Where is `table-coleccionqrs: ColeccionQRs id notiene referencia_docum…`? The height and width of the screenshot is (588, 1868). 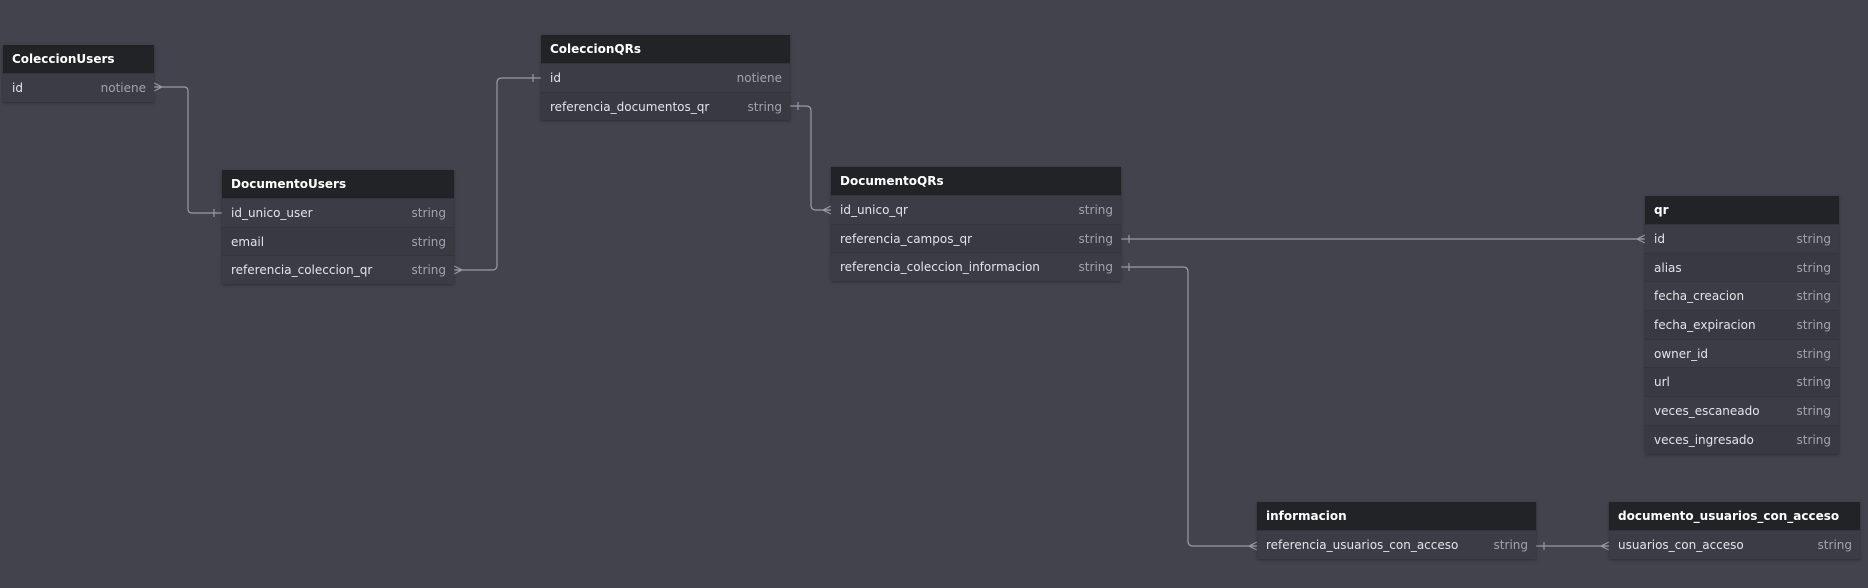
table-coleccionqrs: ColeccionQRs id notiene referencia_docum… is located at coordinates (665, 78).